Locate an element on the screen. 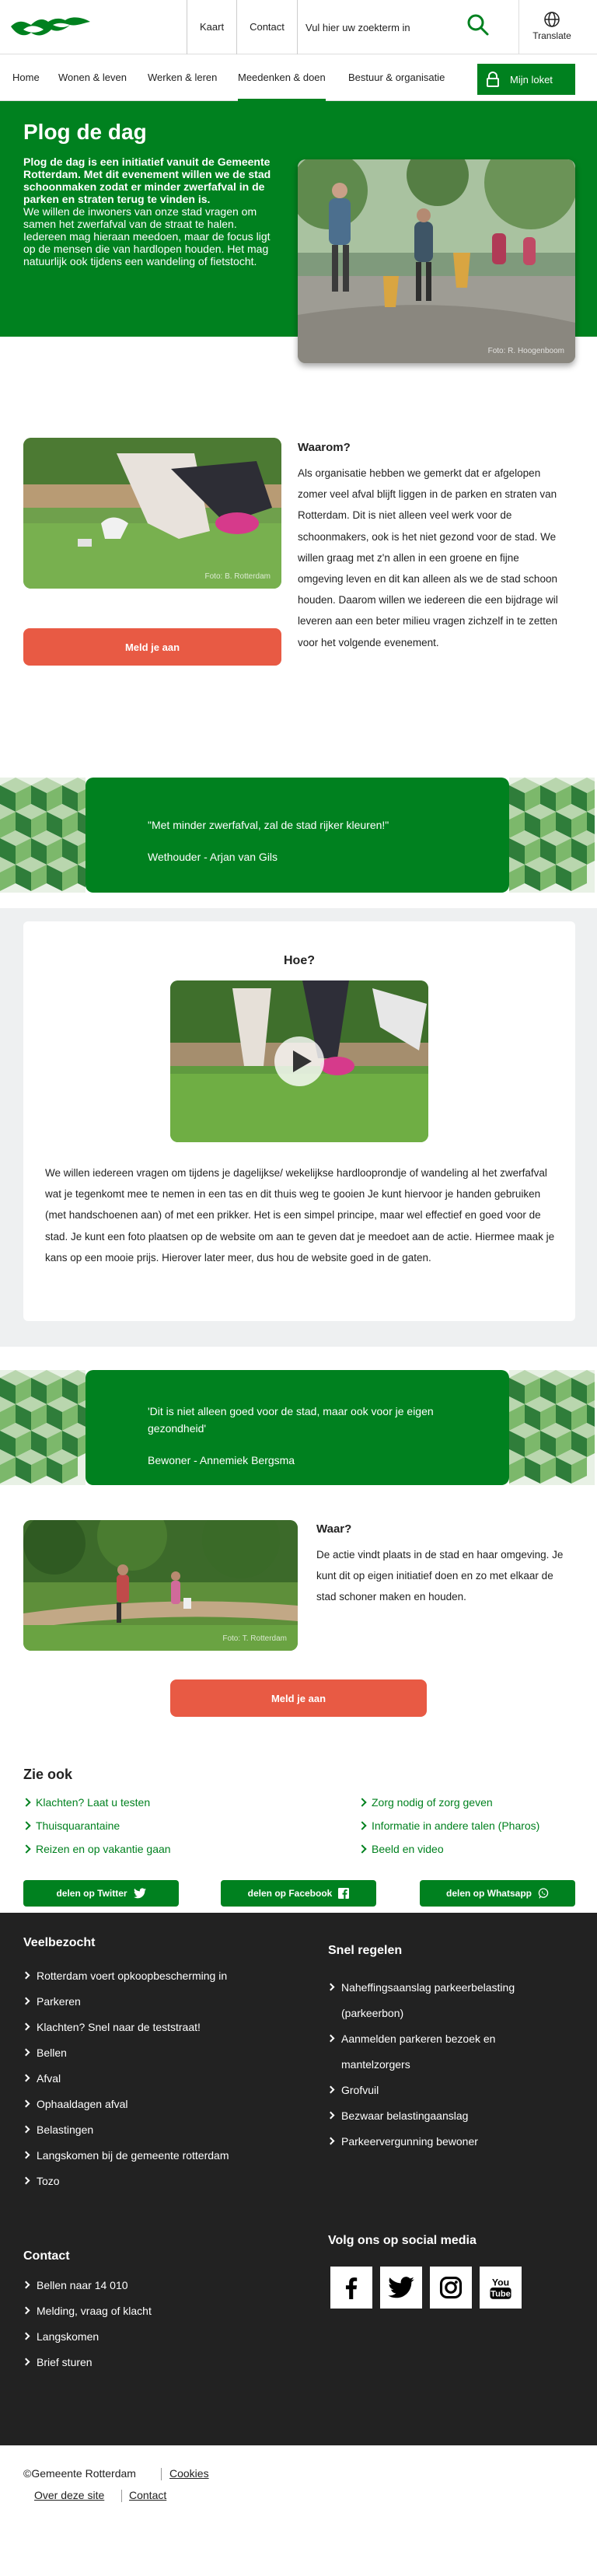 The image size is (597, 2576). footer-link: Ophaaldagen afval is located at coordinates (75, 2104).